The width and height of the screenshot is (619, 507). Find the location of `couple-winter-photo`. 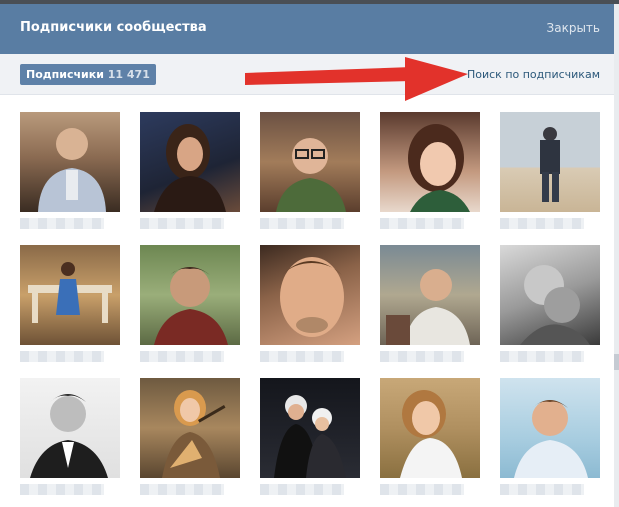

couple-winter-photo is located at coordinates (310, 428).